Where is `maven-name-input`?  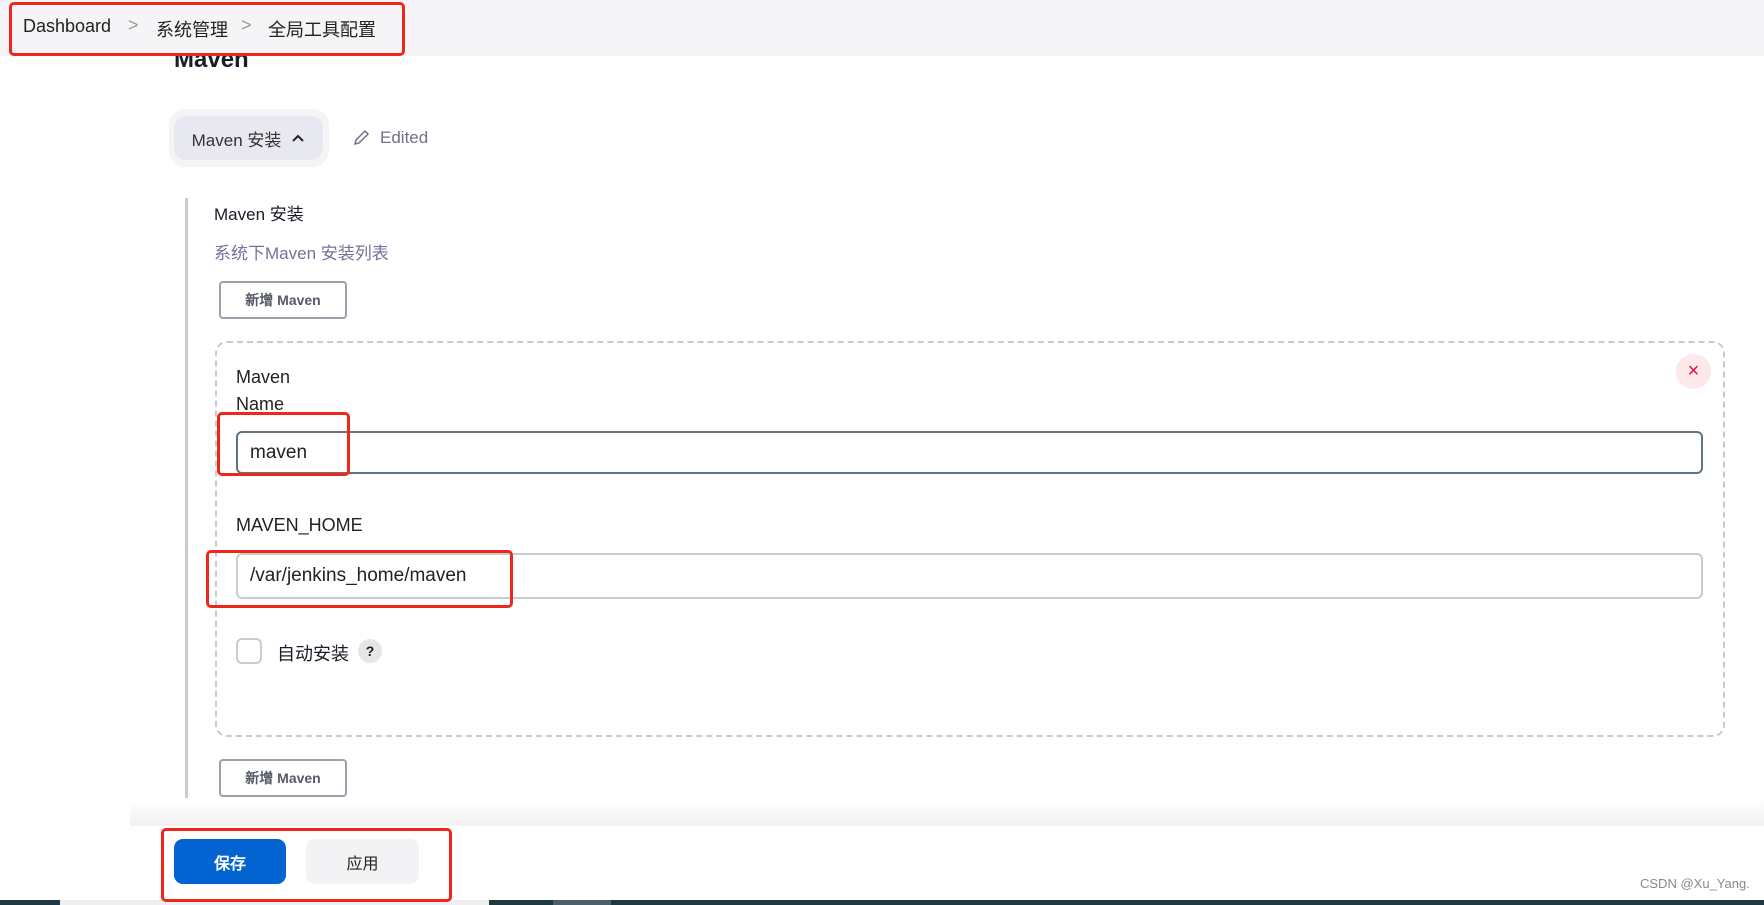
maven-name-input is located at coordinates (969, 452).